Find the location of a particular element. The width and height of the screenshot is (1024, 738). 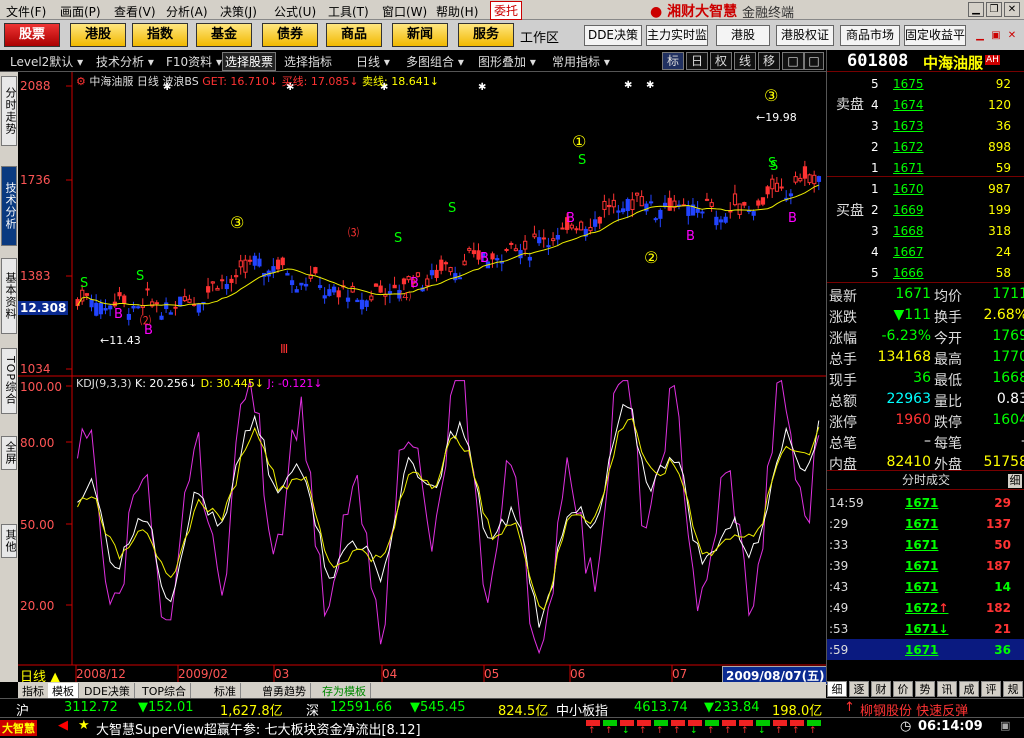

sub-minimize-icon: ▁ is located at coordinates (980, 36).